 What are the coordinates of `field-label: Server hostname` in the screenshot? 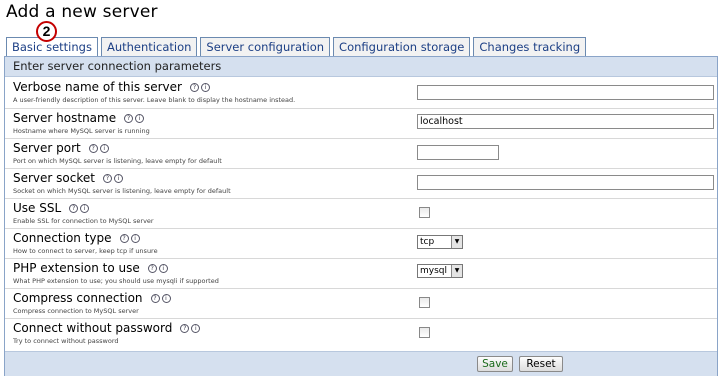 It's located at (65, 118).